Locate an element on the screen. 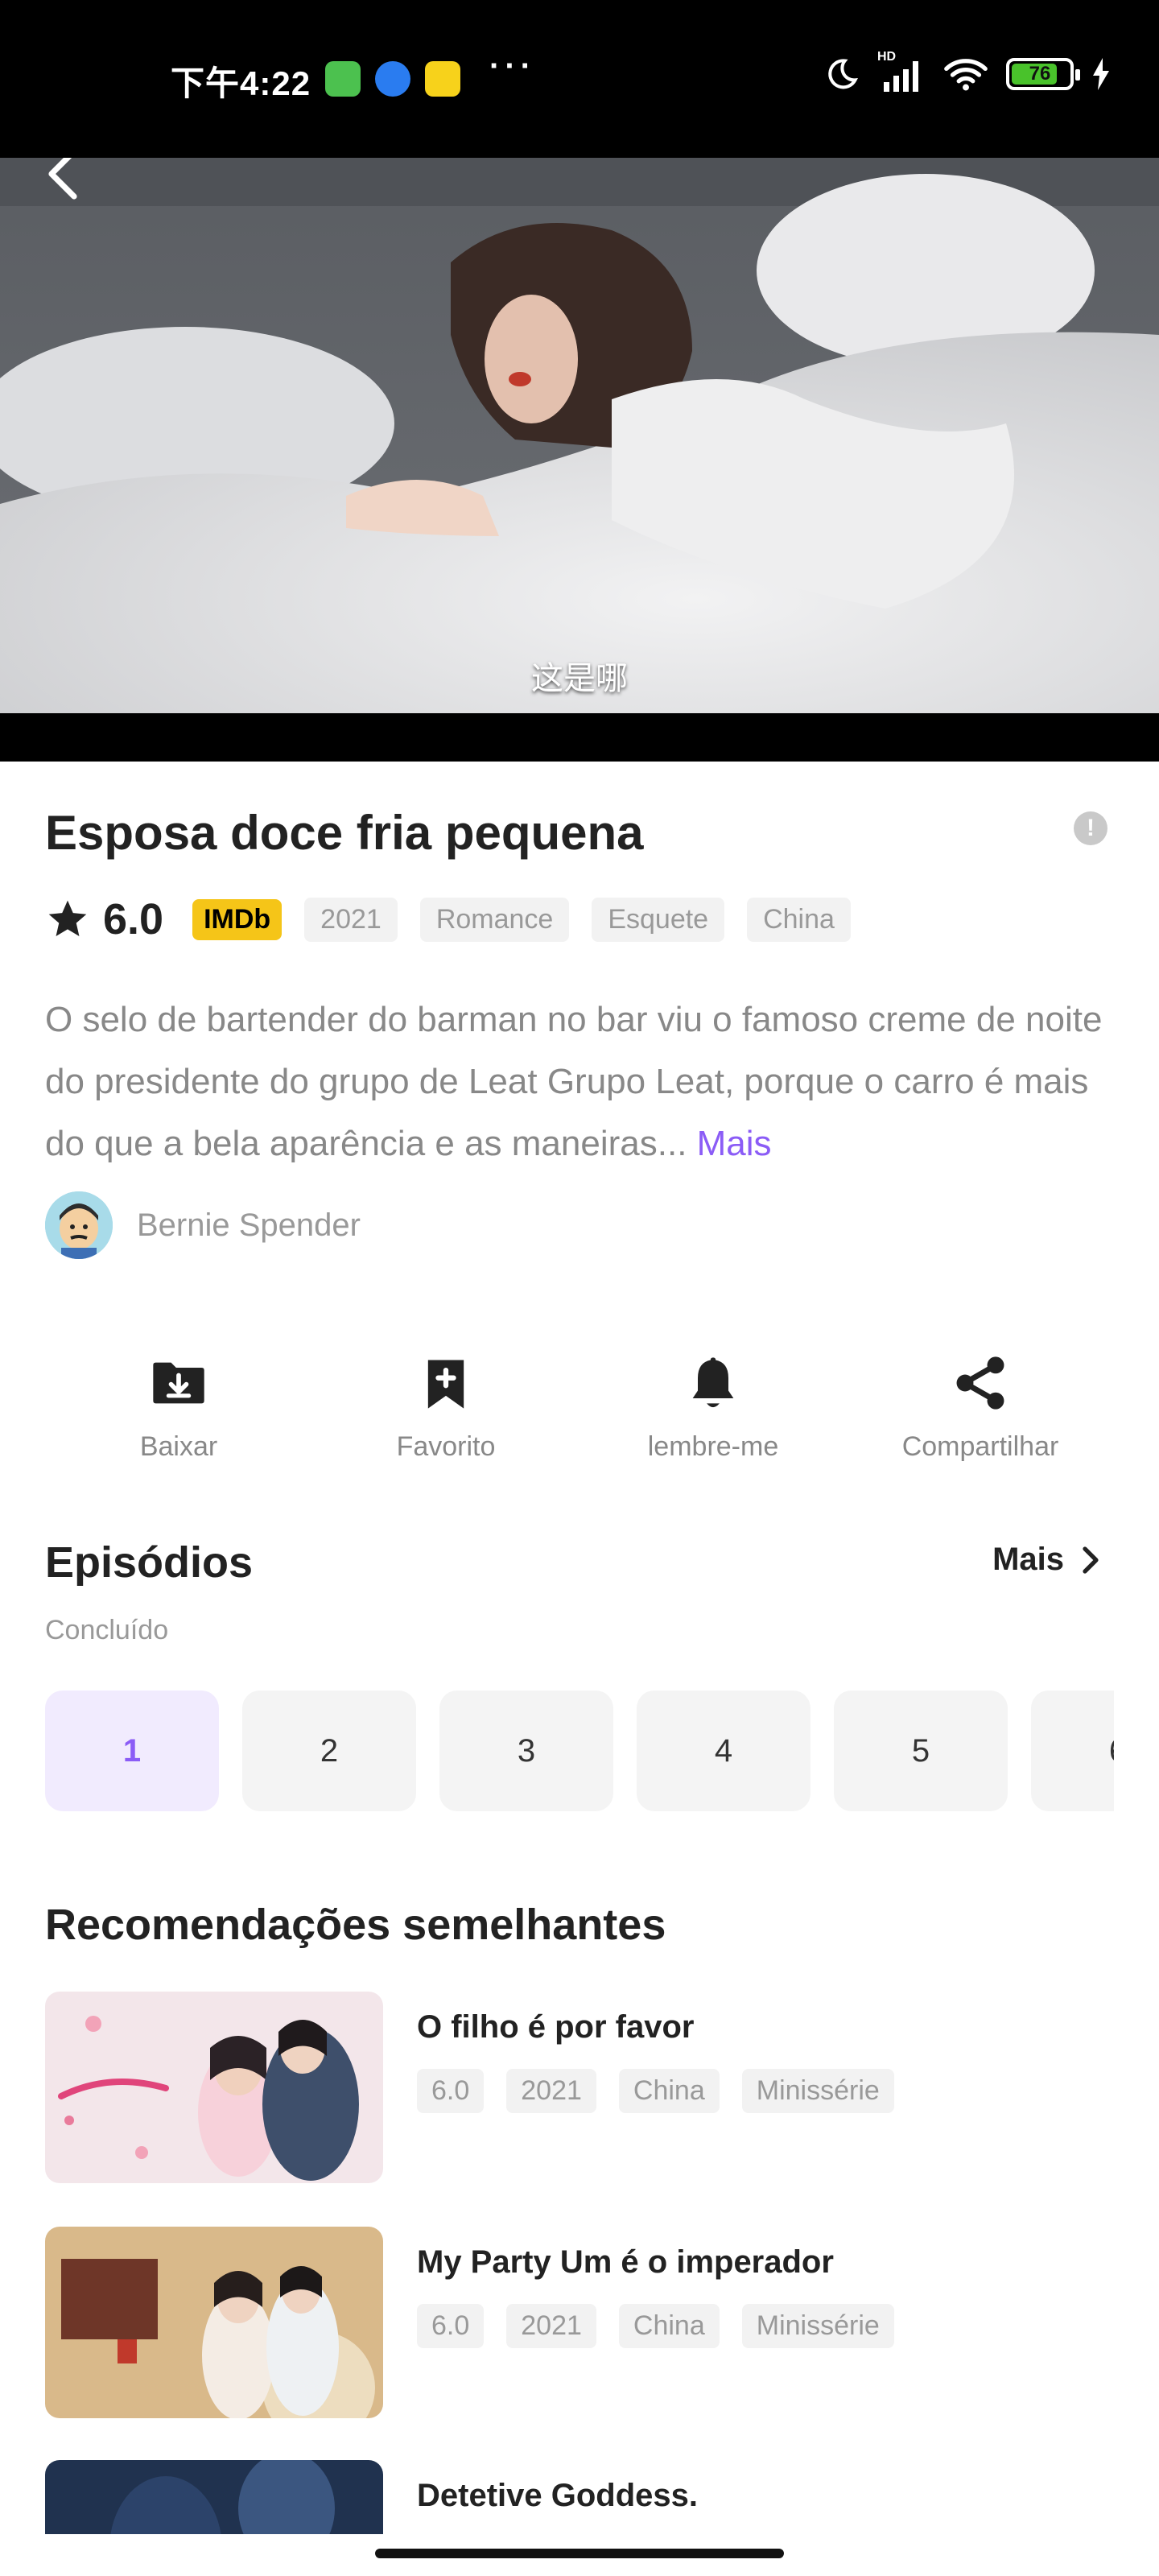 The width and height of the screenshot is (1159, 2576). bookmark-add-icon is located at coordinates (445, 1384).